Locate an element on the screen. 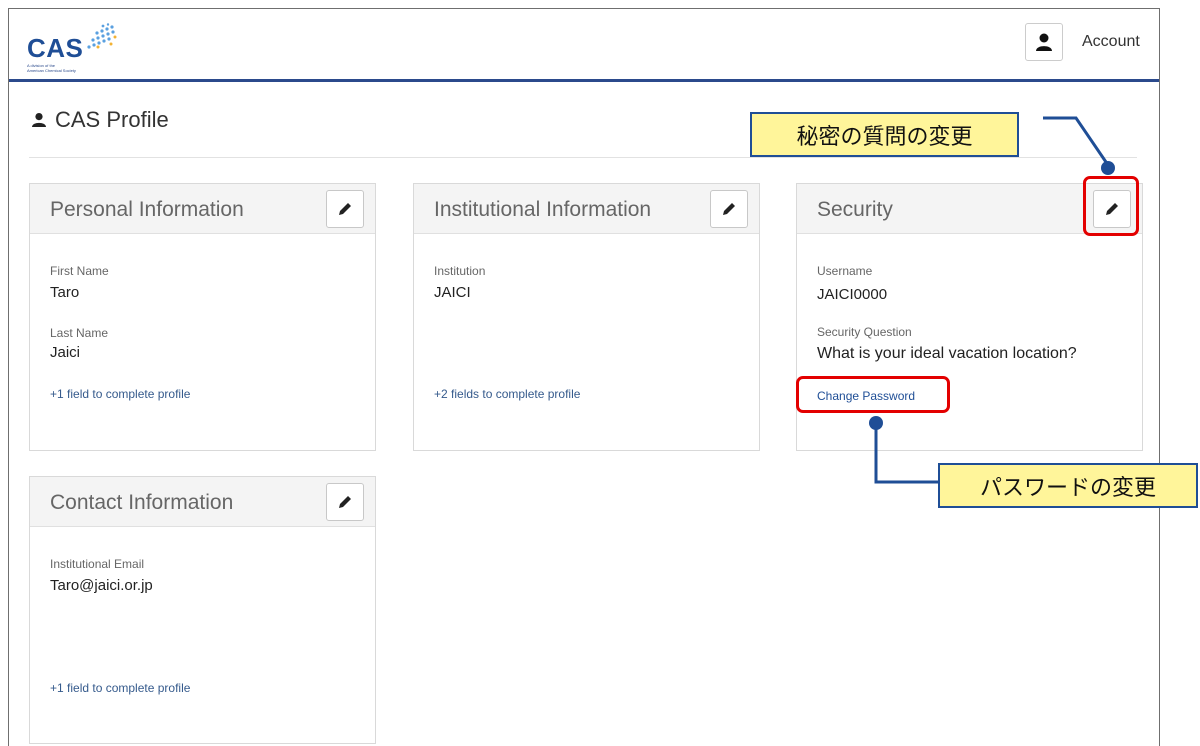 This screenshot has height=746, width=1200. connector-dot-security-question is located at coordinates (1108, 168).